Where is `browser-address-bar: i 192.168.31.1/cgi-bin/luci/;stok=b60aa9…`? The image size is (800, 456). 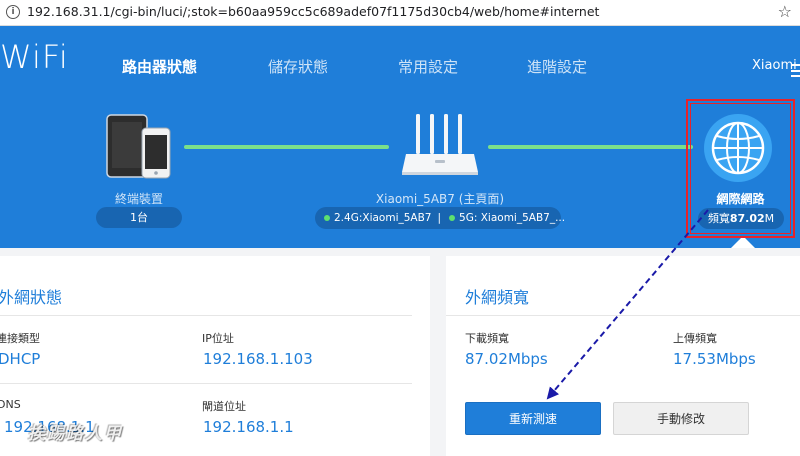 browser-address-bar: i 192.168.31.1/cgi-bin/luci/;stok=b60aa9… is located at coordinates (400, 13).